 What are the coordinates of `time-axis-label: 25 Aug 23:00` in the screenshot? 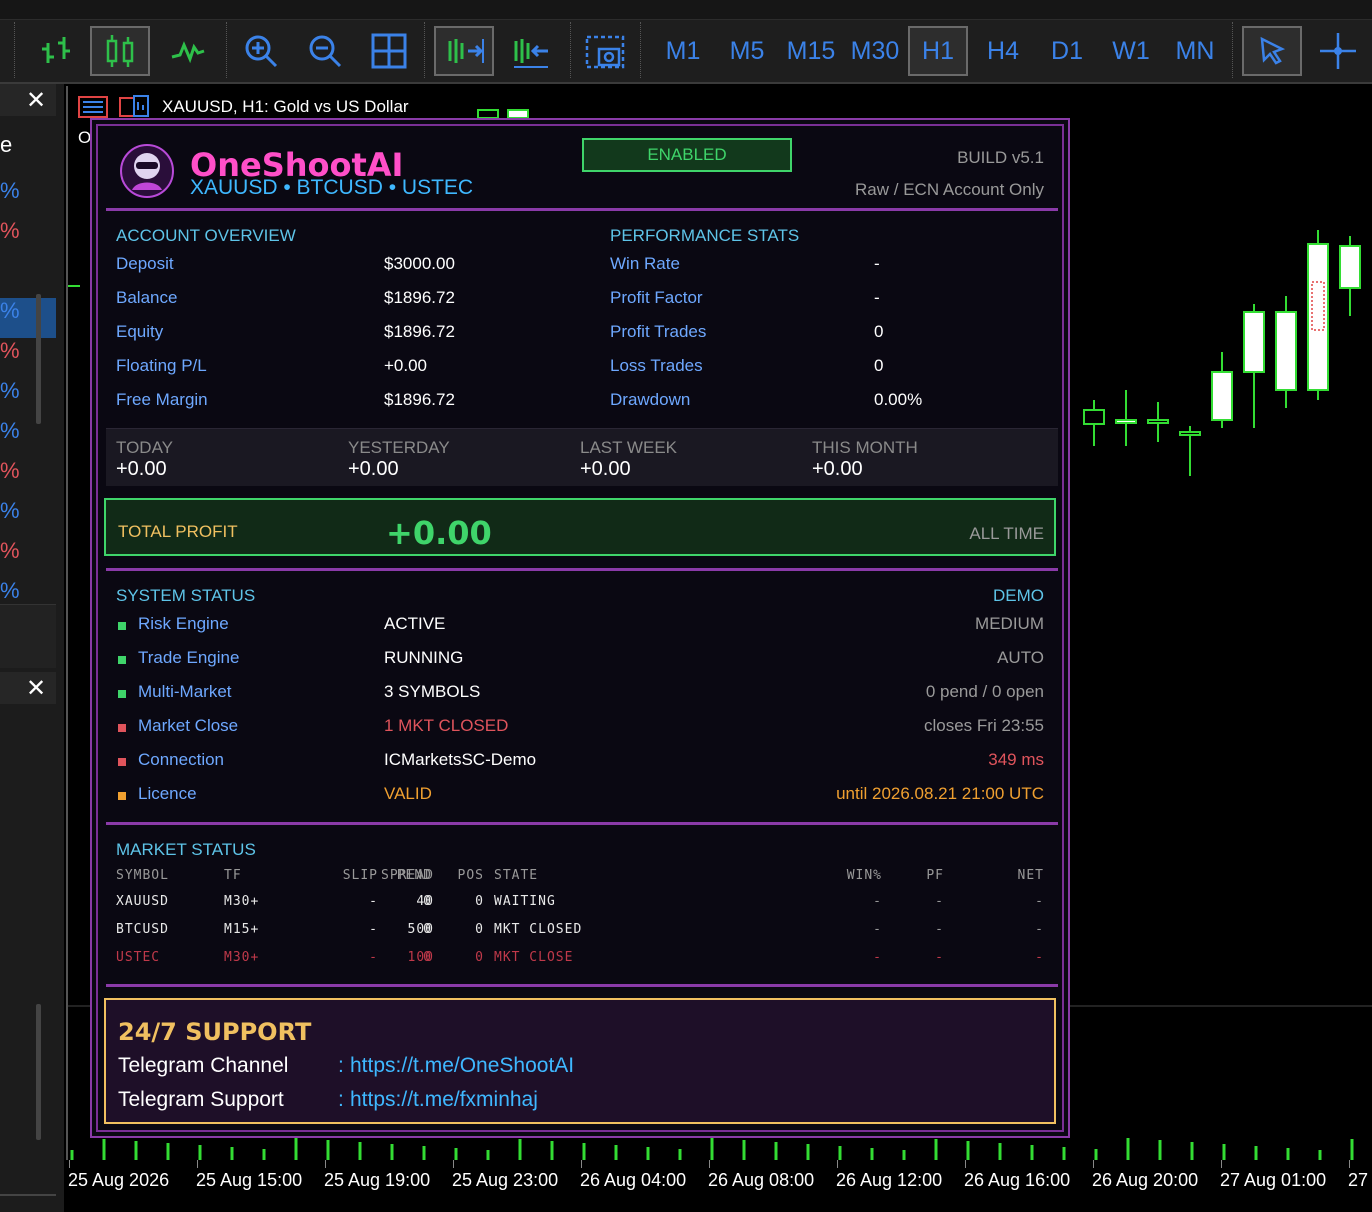 It's located at (505, 1180).